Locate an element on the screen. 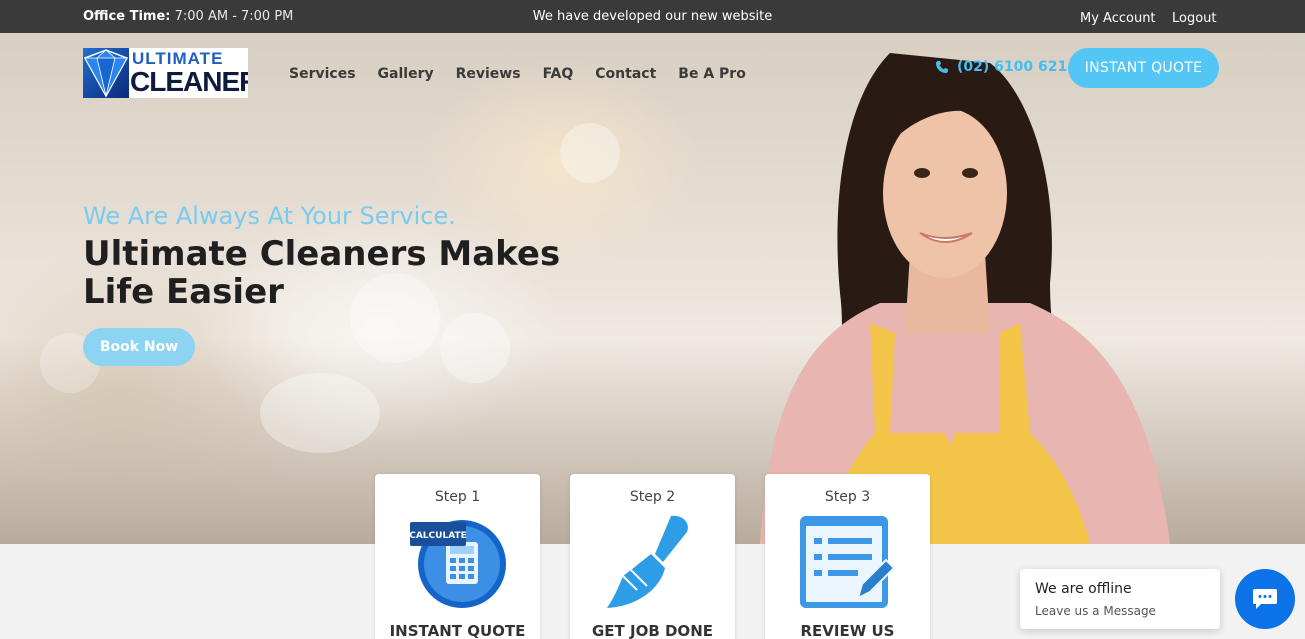  site-logo: ULTIMATE CLEANERS is located at coordinates (165, 73).